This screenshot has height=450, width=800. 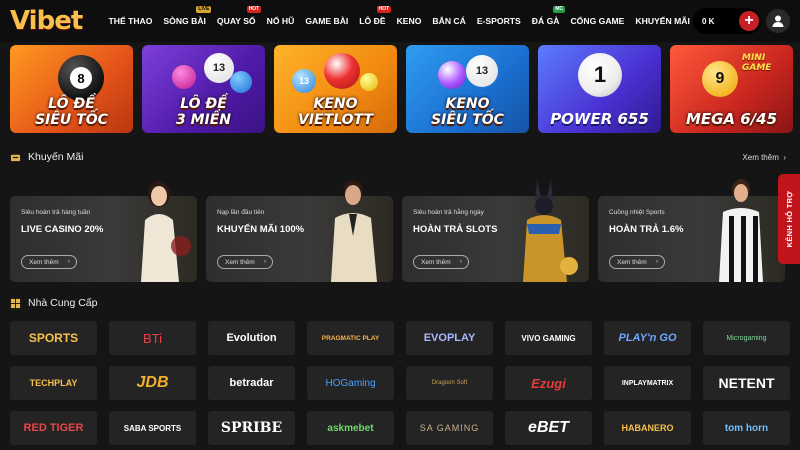 I want to click on provider-habanero: HABANERO, so click(x=647, y=428).